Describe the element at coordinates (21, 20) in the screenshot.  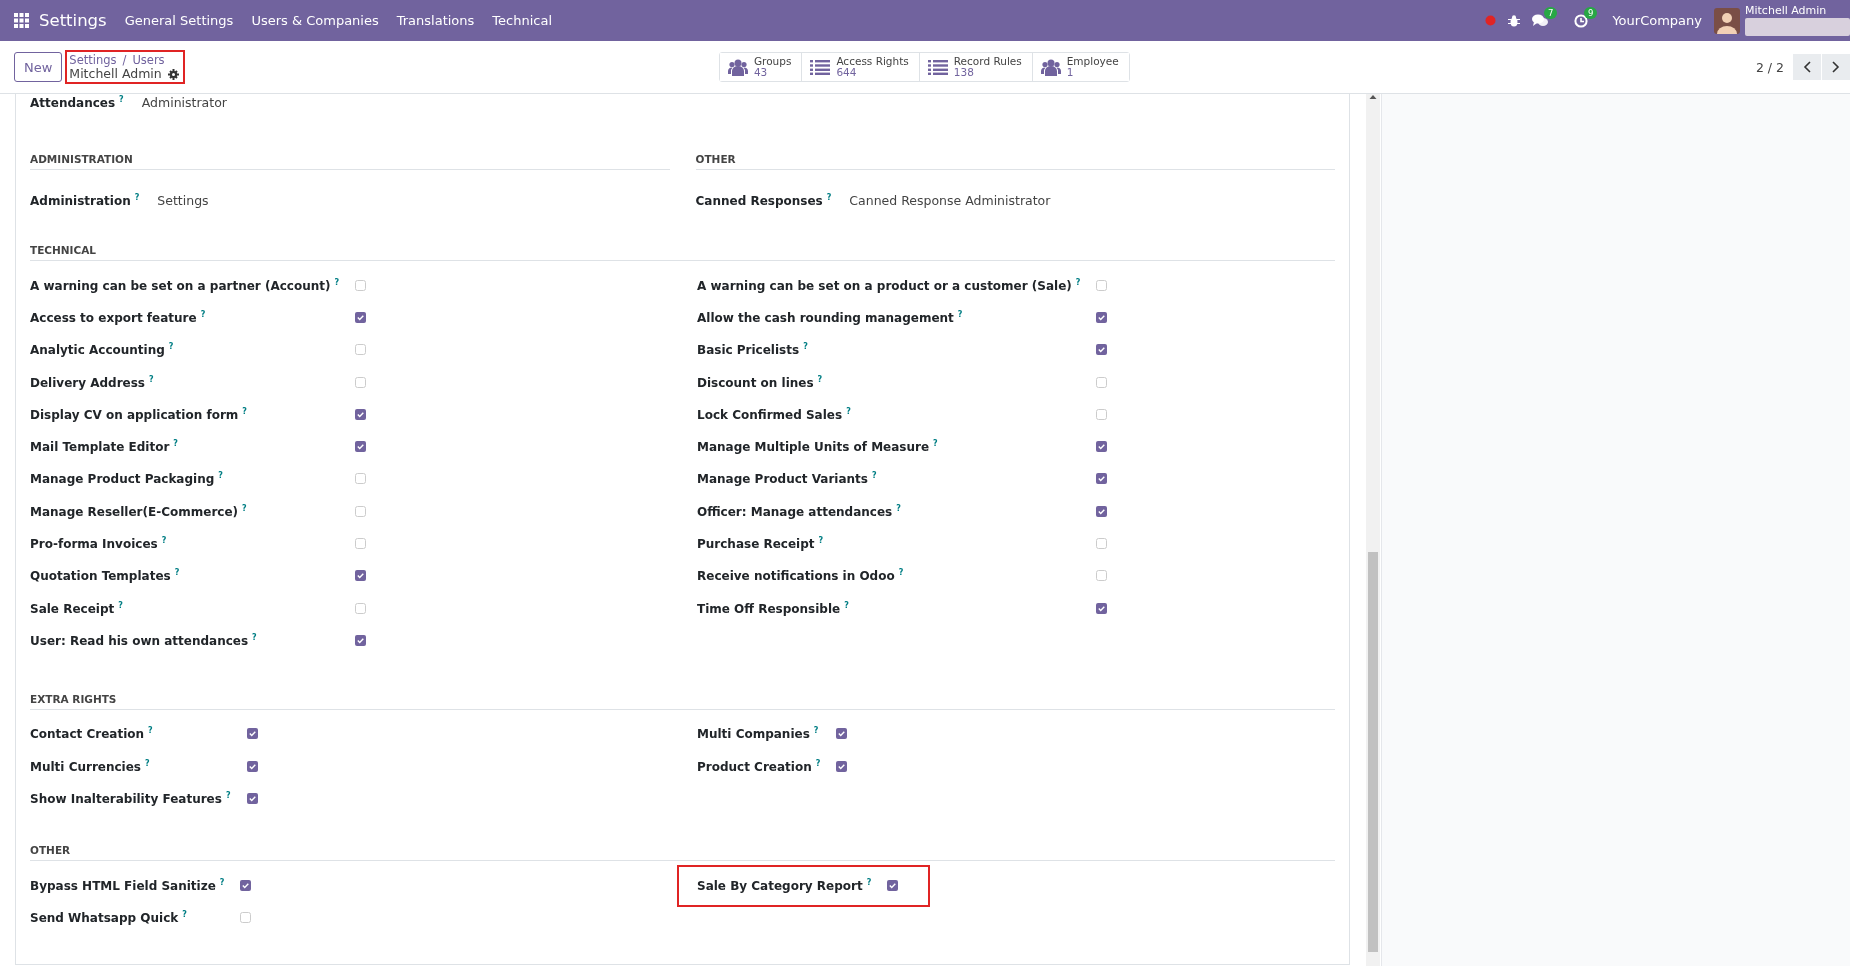
I see `apps-menu-icon` at that location.